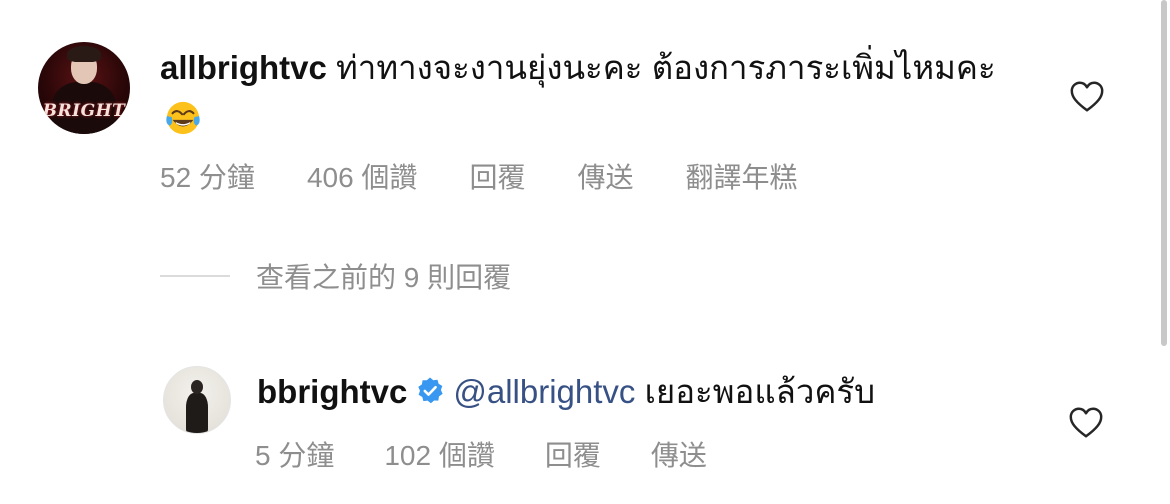  I want to click on view-previous-replies-label: 查看之前的 9 則回覆, so click(384, 277).